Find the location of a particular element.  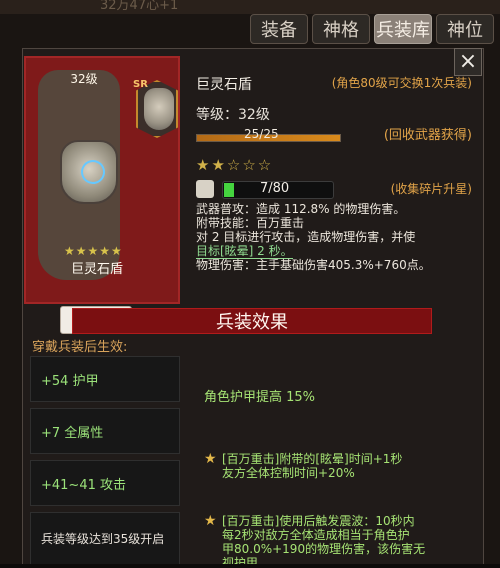

item-level: 等级：32级 is located at coordinates (233, 115).